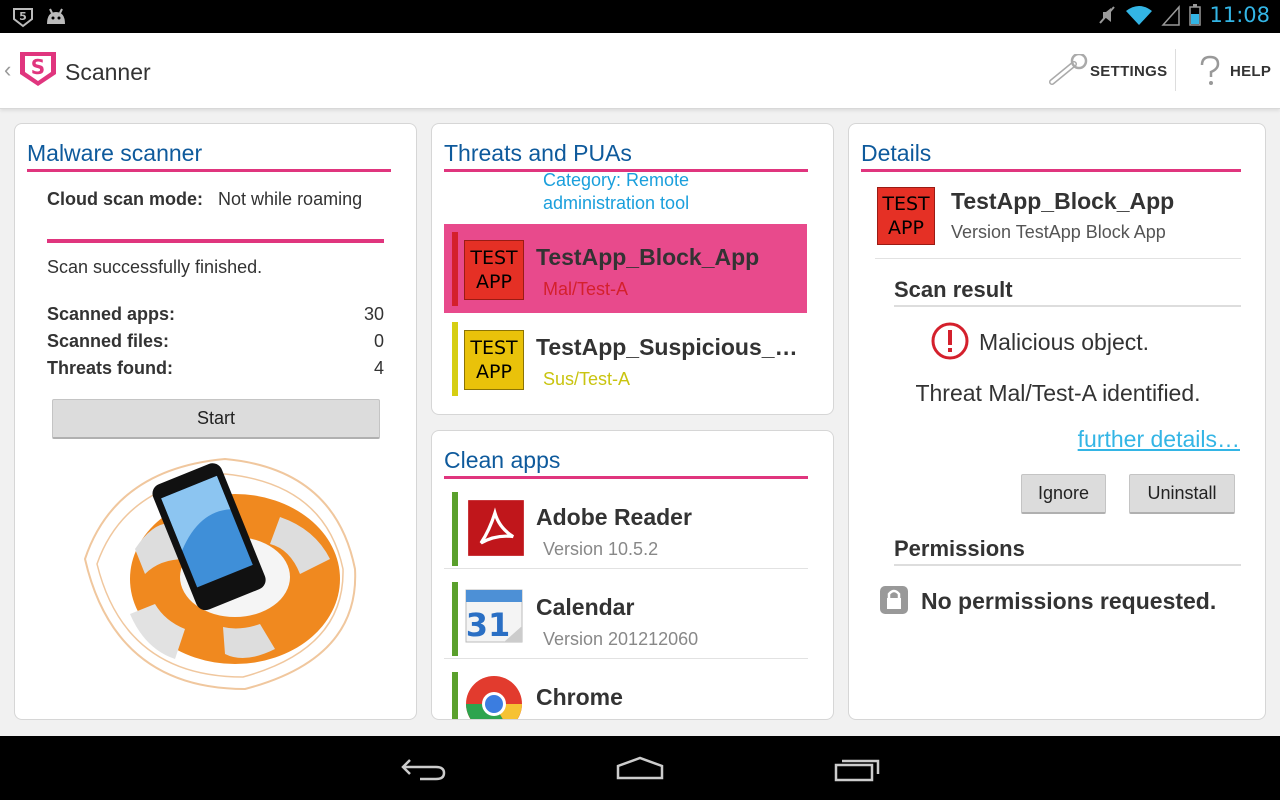  I want to click on up-navigation-icon: ‹, so click(7, 70).